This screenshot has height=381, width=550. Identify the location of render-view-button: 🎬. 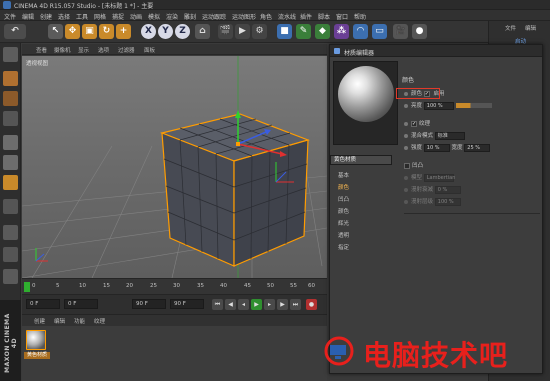
(225, 31).